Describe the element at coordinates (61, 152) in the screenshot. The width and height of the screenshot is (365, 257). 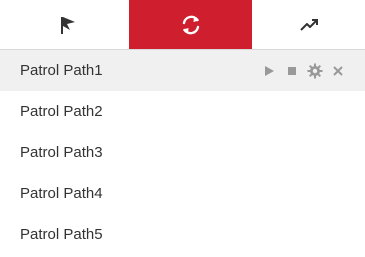
I see `patrol-path-label: Patrol Path3` at that location.